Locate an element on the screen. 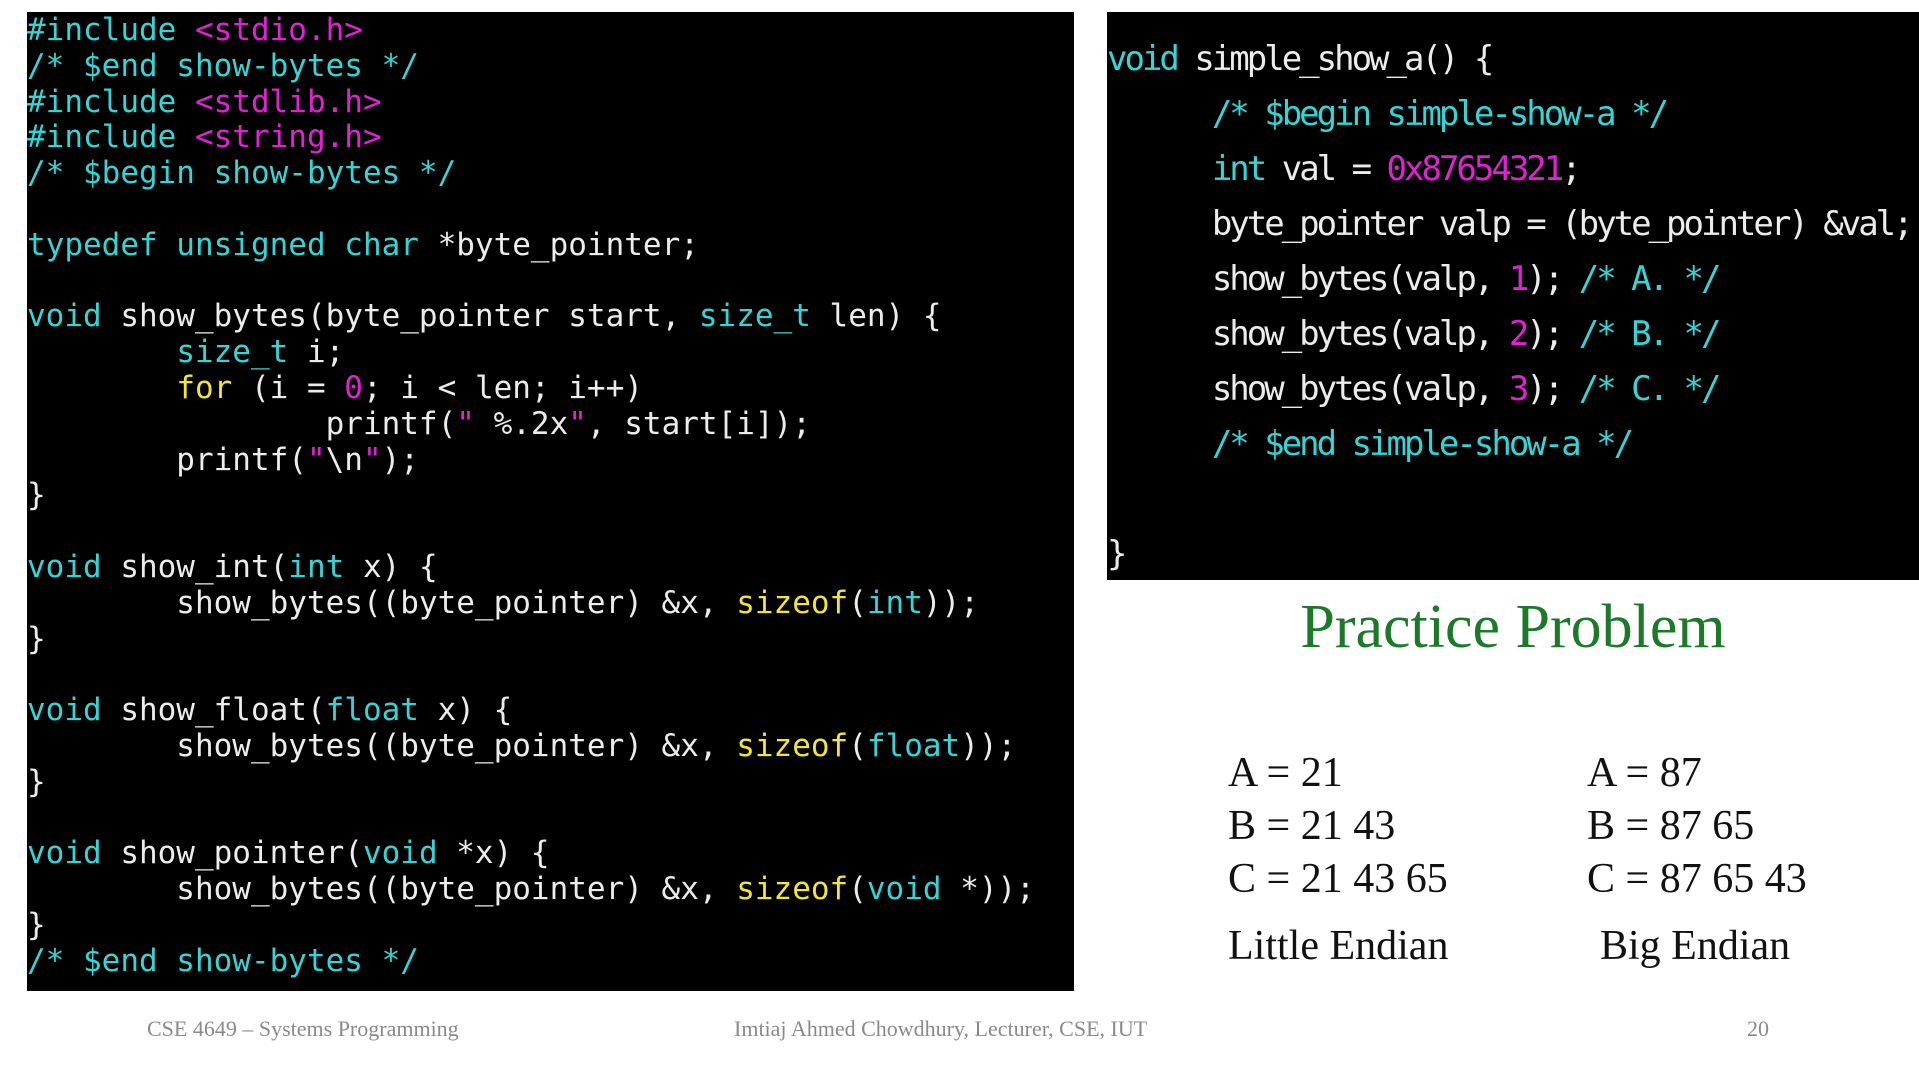 This screenshot has height=1079, width=1919. code-token: *)); is located at coordinates (988, 889).